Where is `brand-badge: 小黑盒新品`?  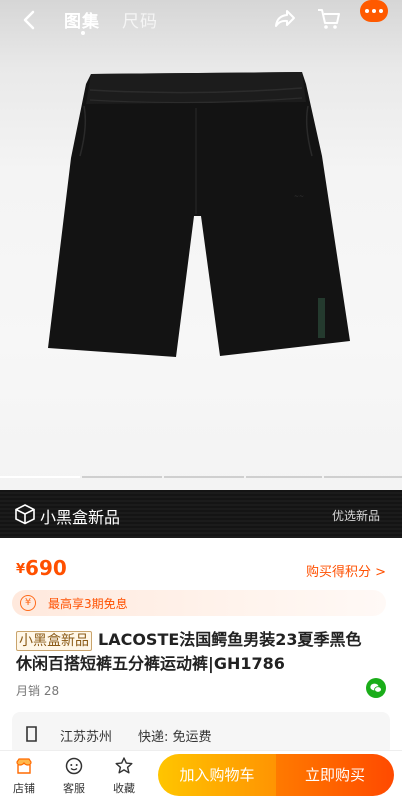 brand-badge: 小黑盒新品 is located at coordinates (54, 641).